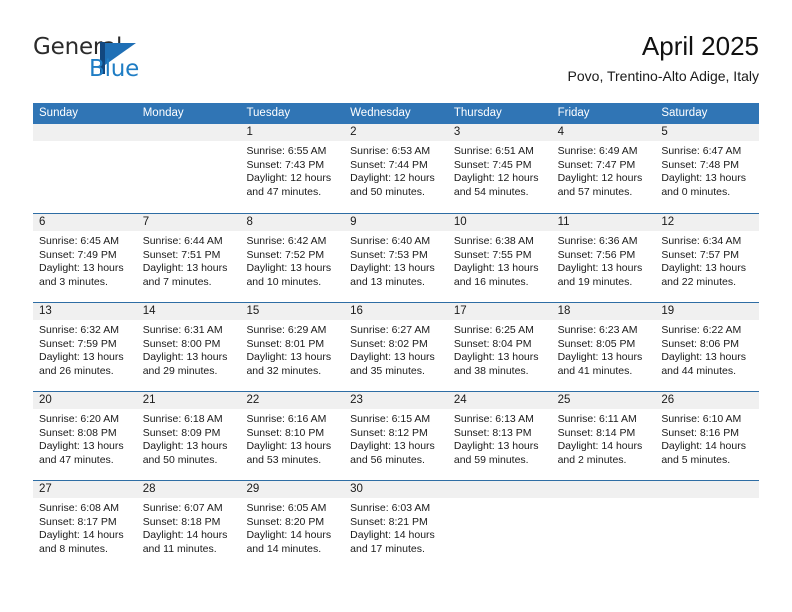 This screenshot has width=792, height=612. I want to click on day-of-week-header: Sunday, so click(59, 113).